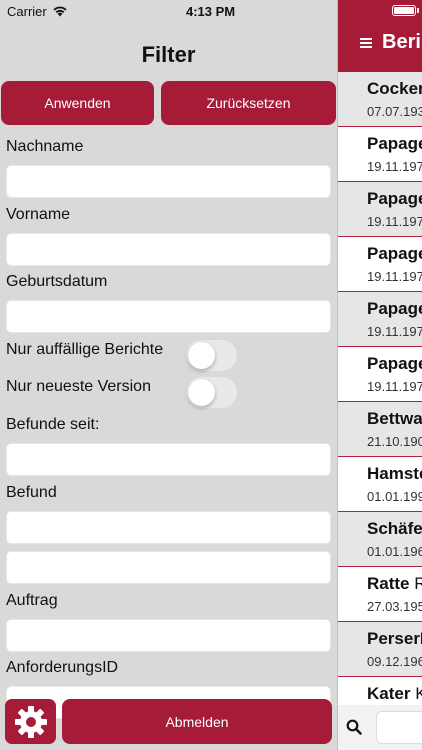 This screenshot has height=750, width=422. I want to click on search-bar, so click(380, 727).